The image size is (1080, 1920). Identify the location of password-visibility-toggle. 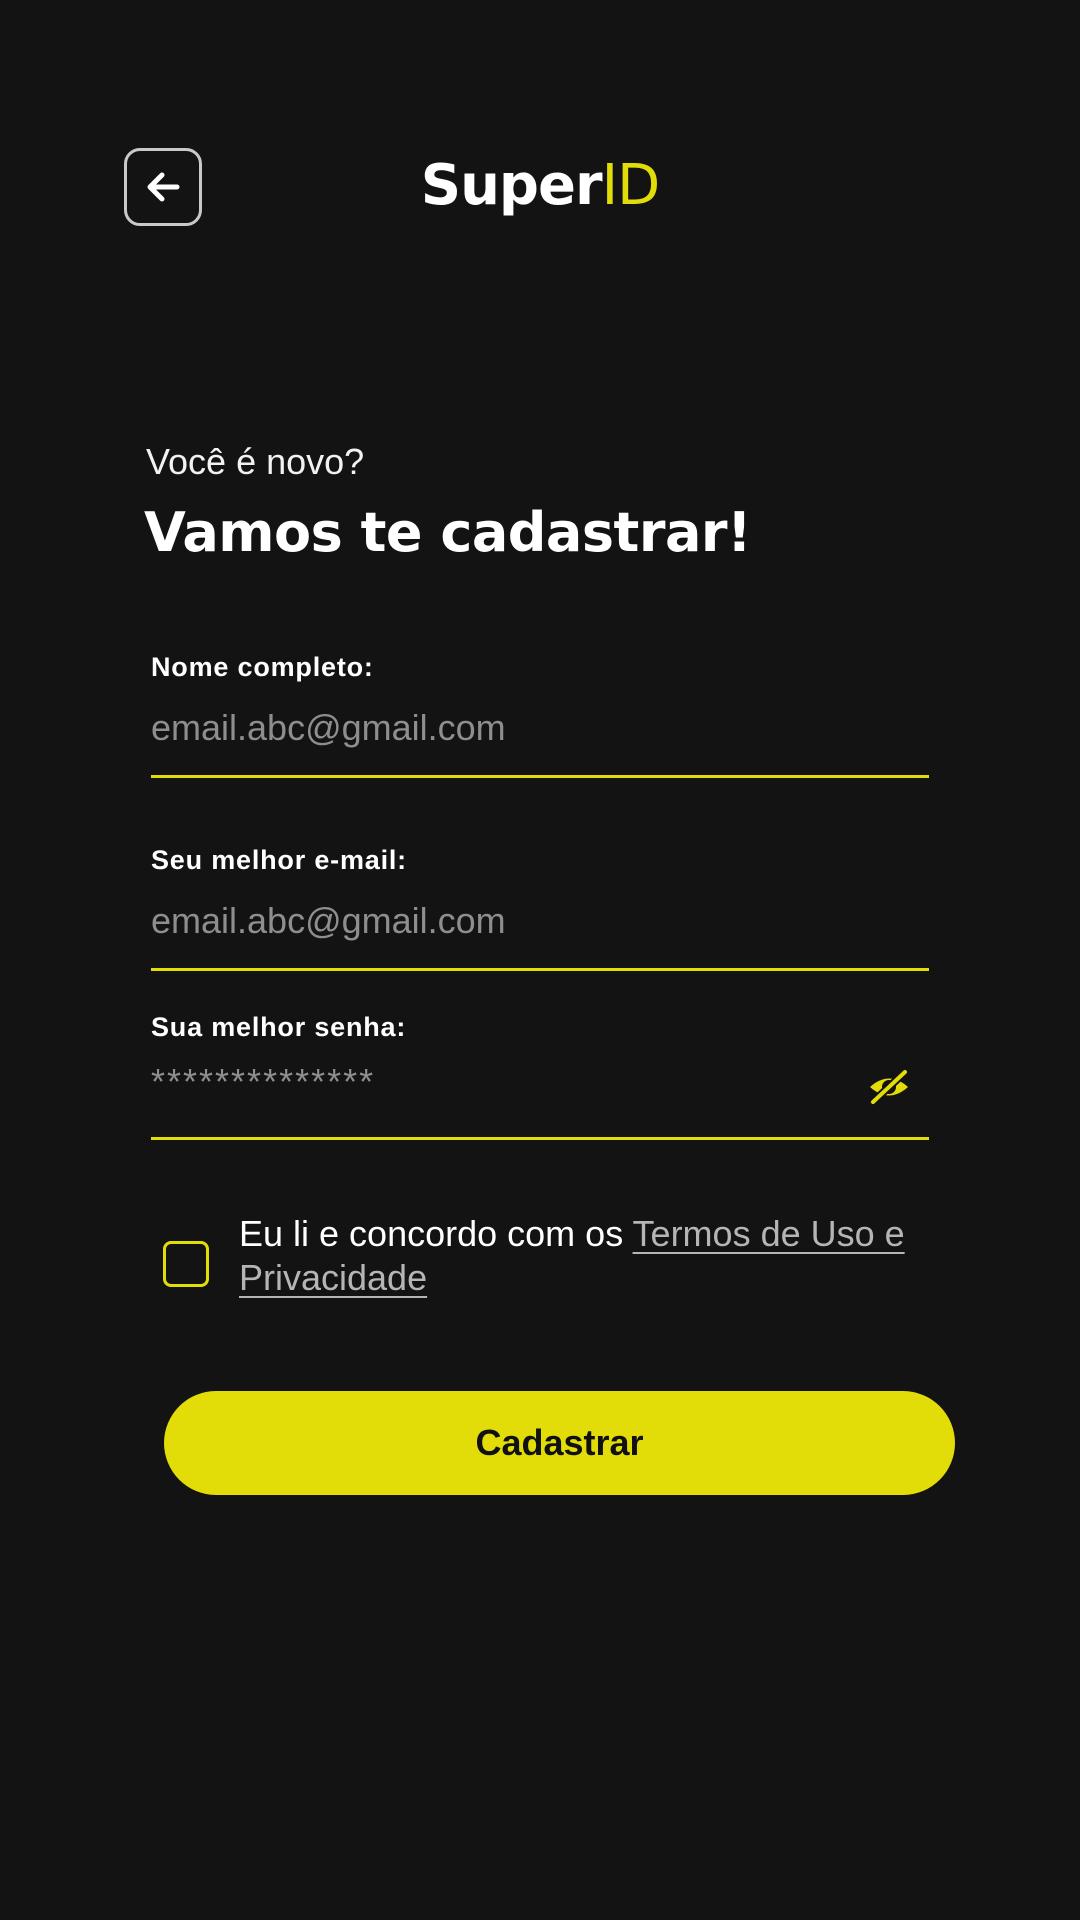
(889, 1089).